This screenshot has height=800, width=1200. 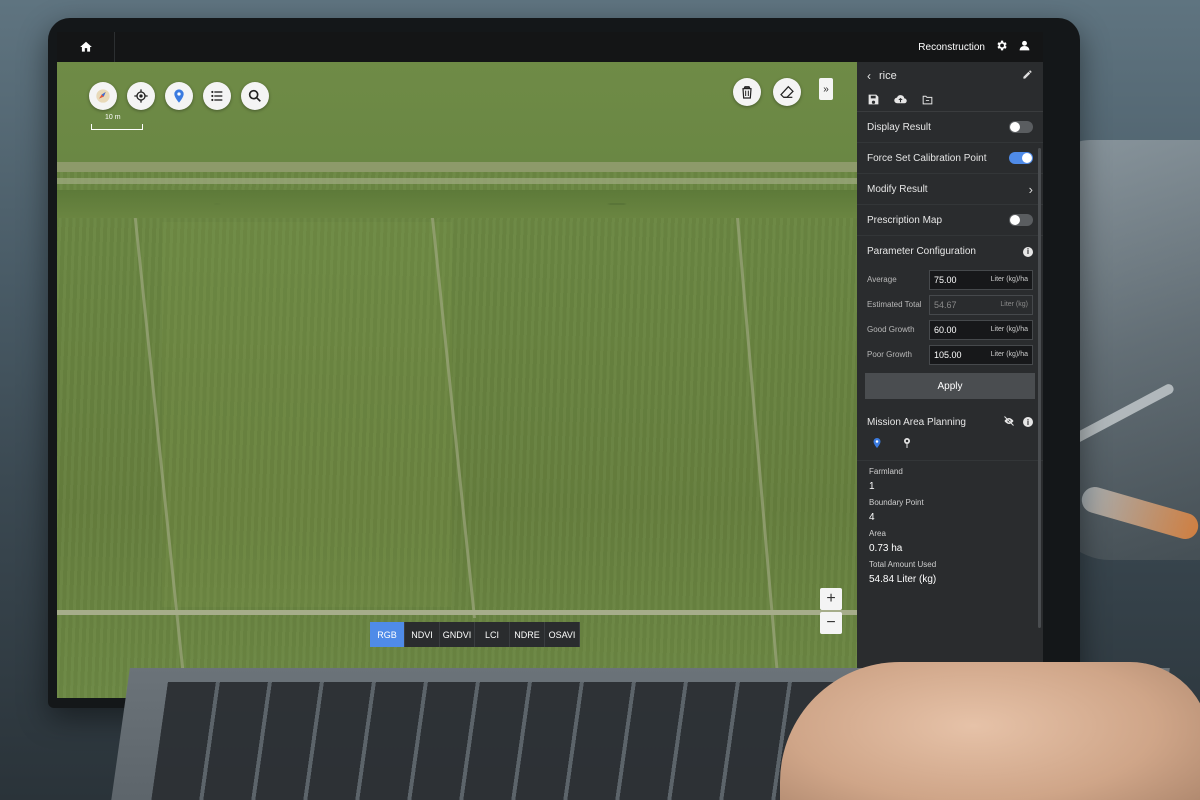 What do you see at coordinates (1039, 388) in the screenshot?
I see `panel-scrollbar` at bounding box center [1039, 388].